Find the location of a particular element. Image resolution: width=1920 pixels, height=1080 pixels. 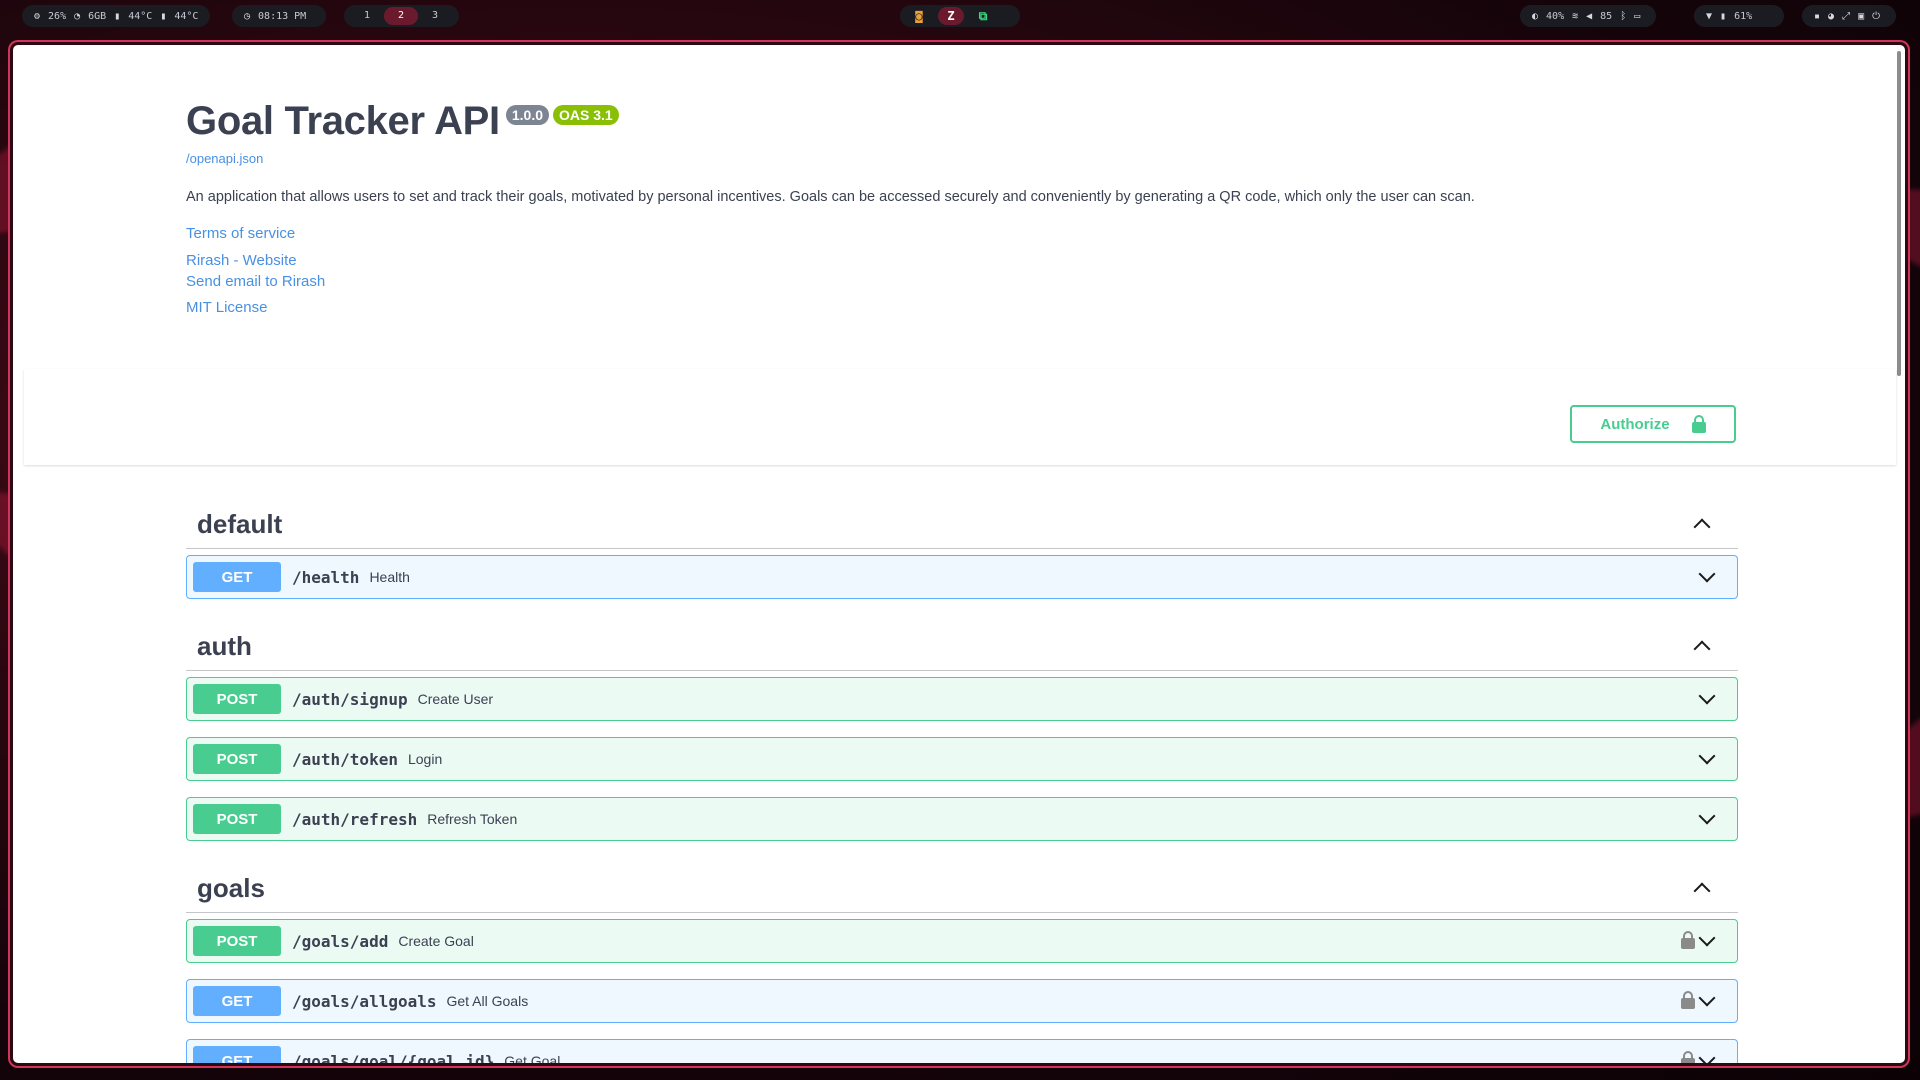

tag-section-default: default GET /health Health is located at coordinates (962, 549).